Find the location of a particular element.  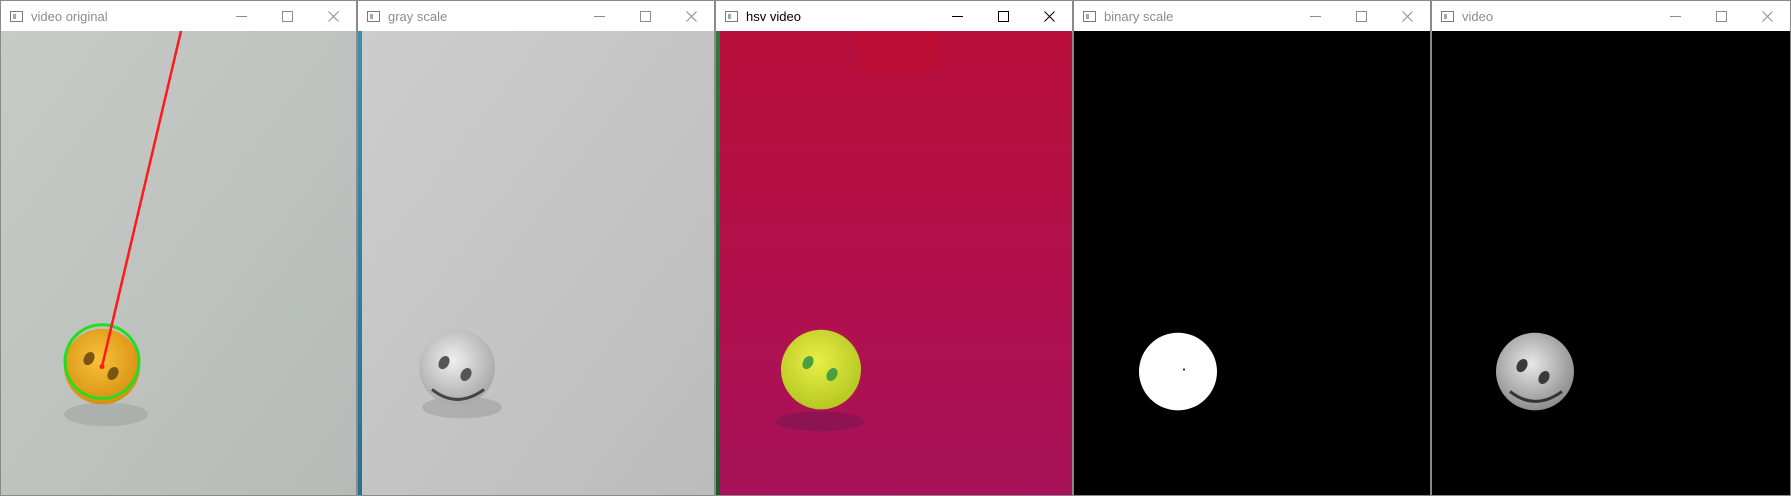

window-title: gray scale is located at coordinates (418, 16).